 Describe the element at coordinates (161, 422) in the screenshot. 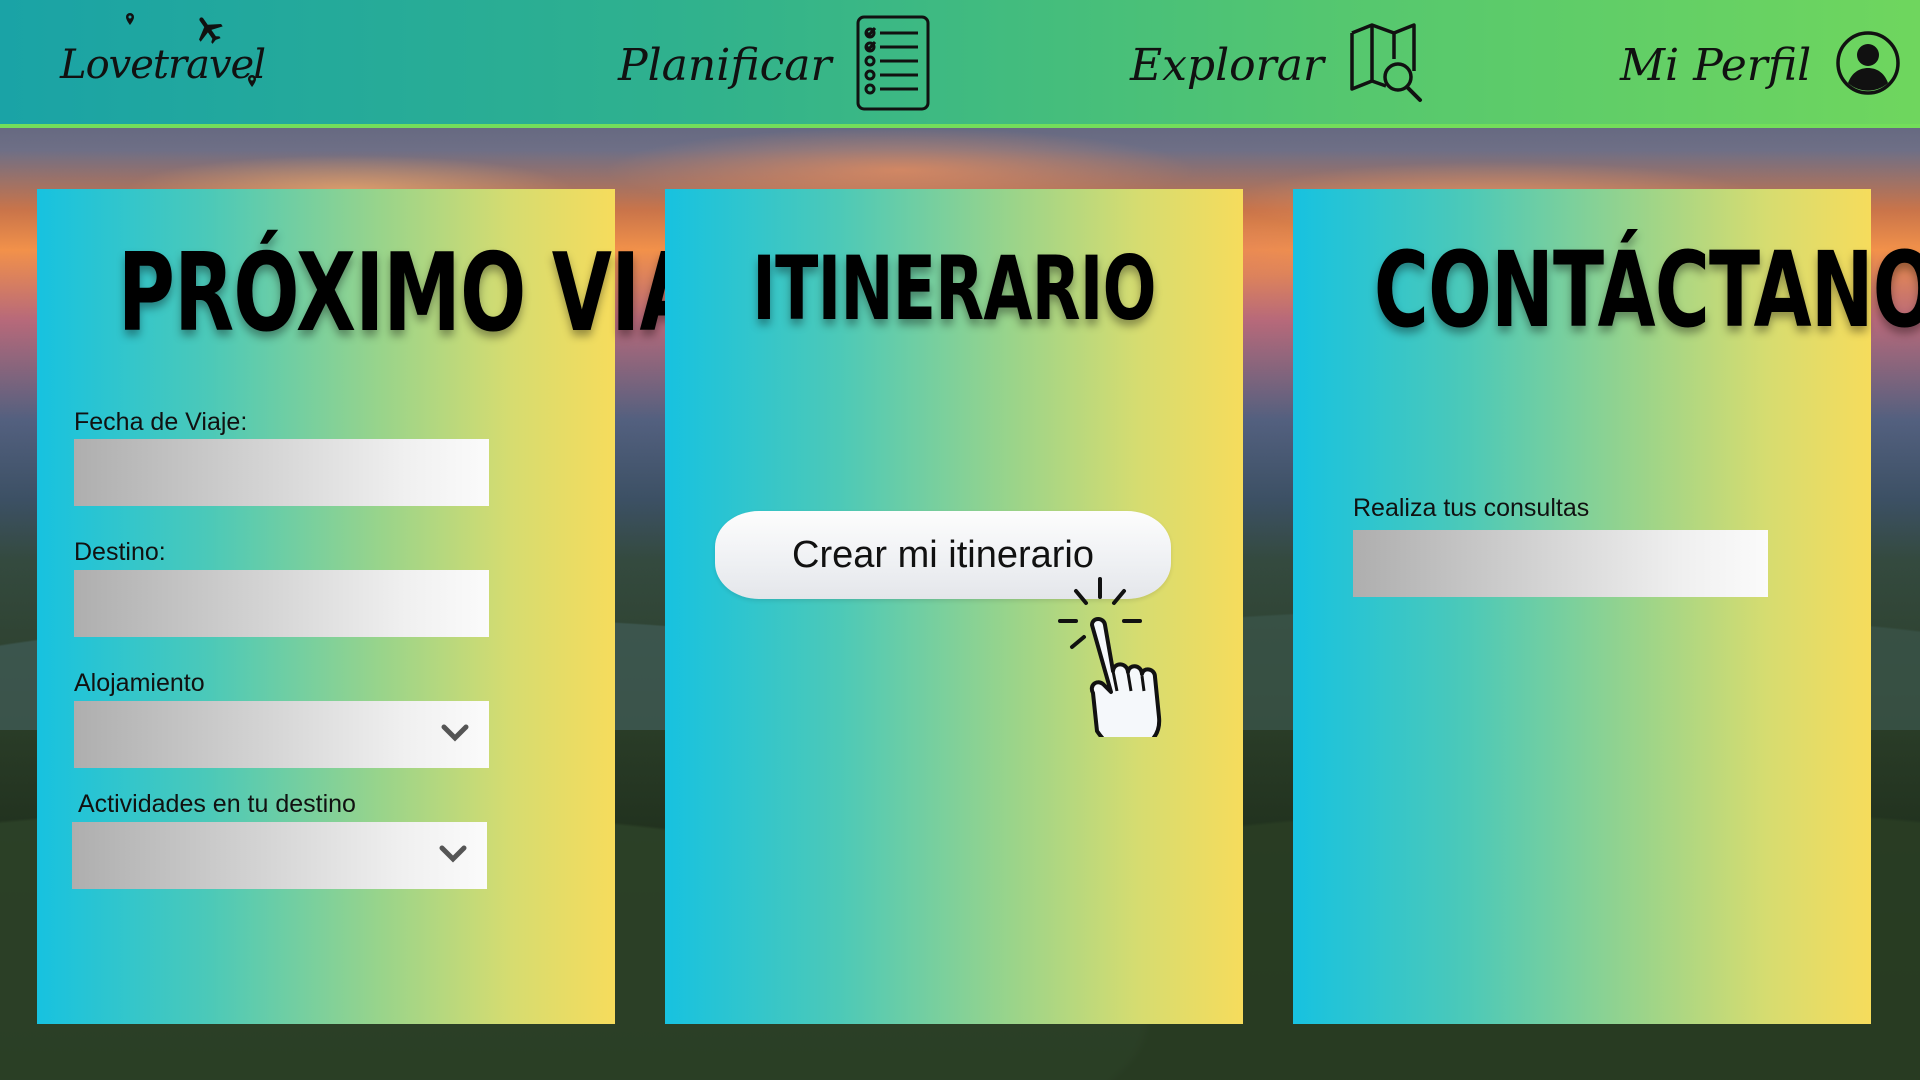

I see `travel-date-label: Fecha de Viaje:` at that location.